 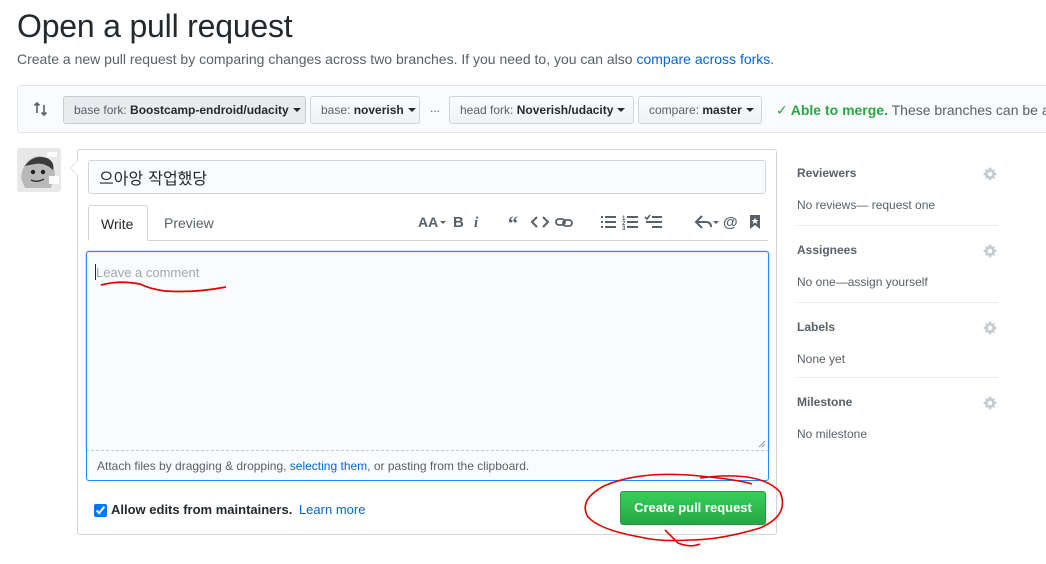 I want to click on merge-status-ok: Able to merge., so click(x=839, y=110).